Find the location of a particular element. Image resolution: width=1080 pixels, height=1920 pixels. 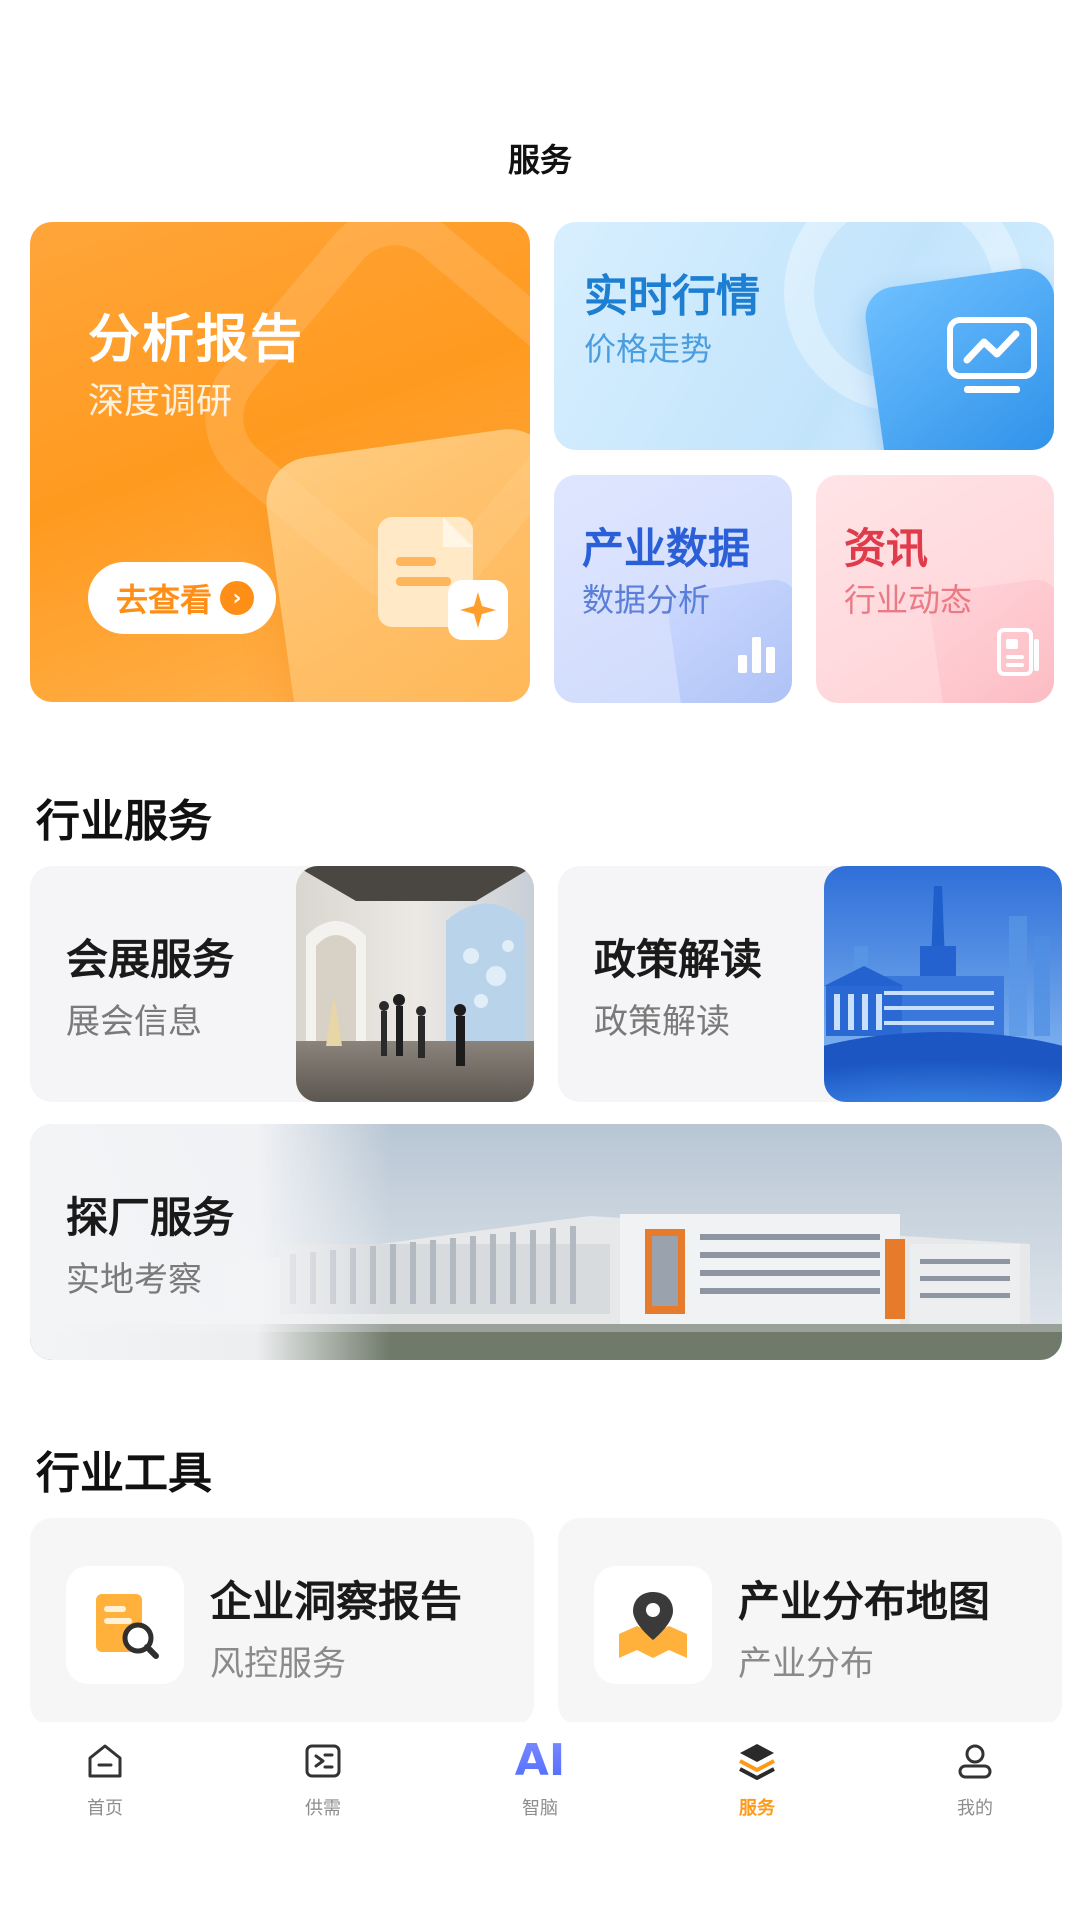

policy-subtitle: 政策解读 is located at coordinates (662, 1022).